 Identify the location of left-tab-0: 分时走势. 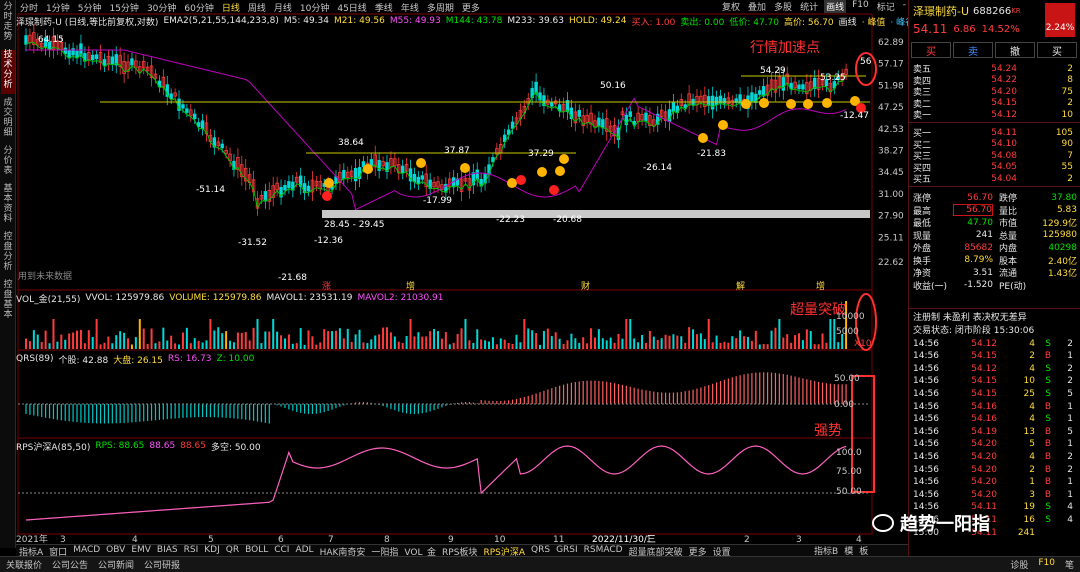
(8, 24).